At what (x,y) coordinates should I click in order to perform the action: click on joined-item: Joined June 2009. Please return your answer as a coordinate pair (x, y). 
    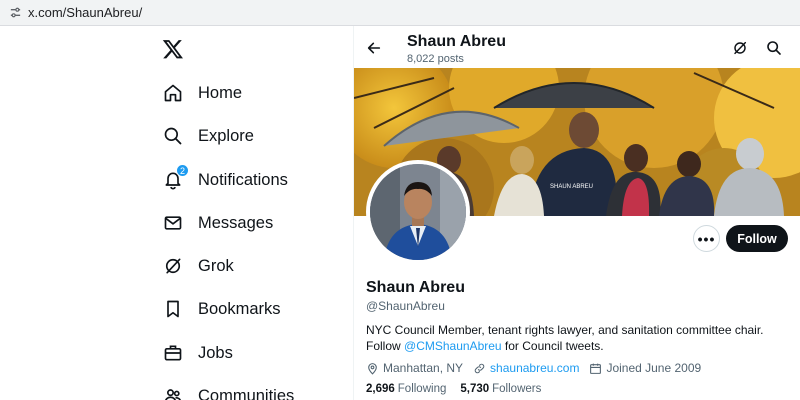
    Looking at the image, I should click on (645, 368).